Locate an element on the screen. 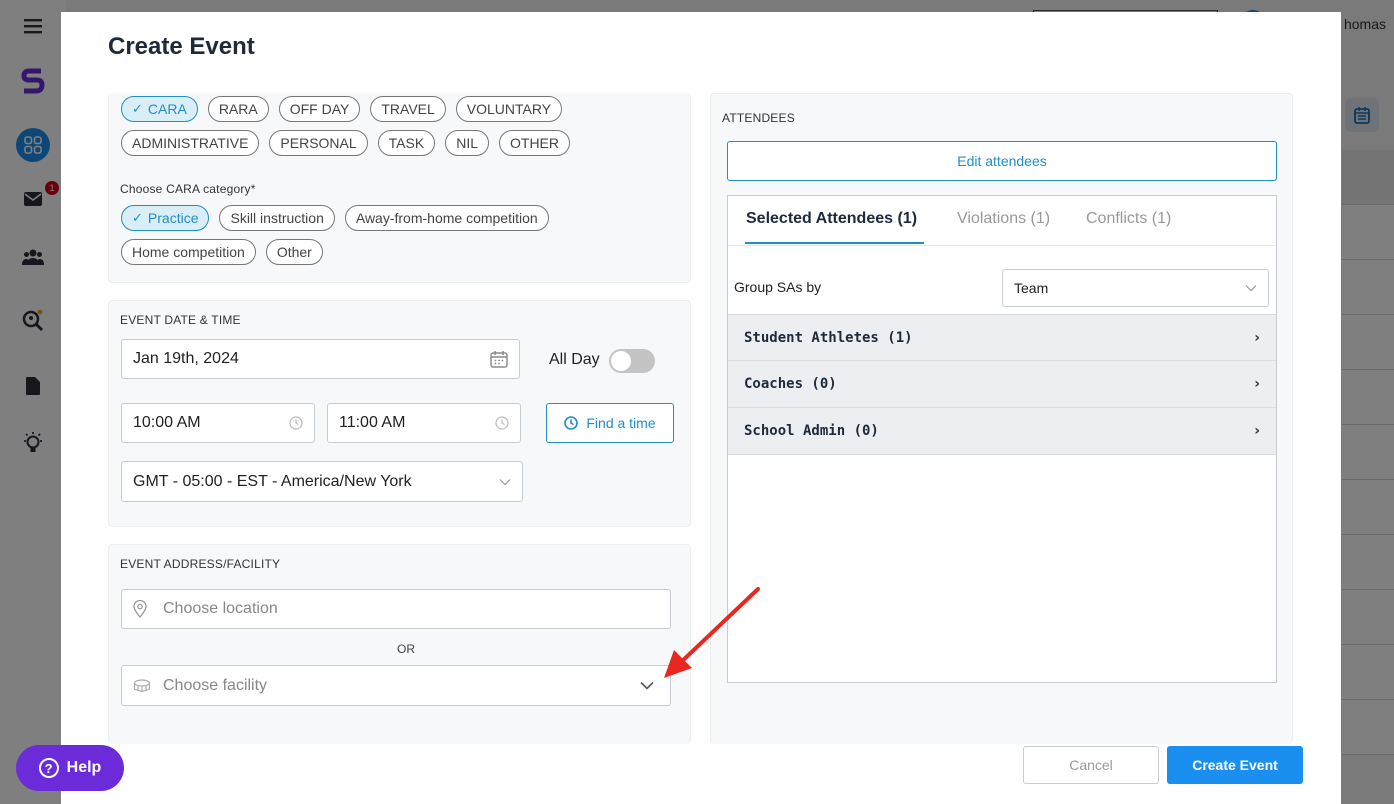 This screenshot has height=804, width=1394. address-section-label: EVENT ADDRESS/FACILITY is located at coordinates (200, 564).